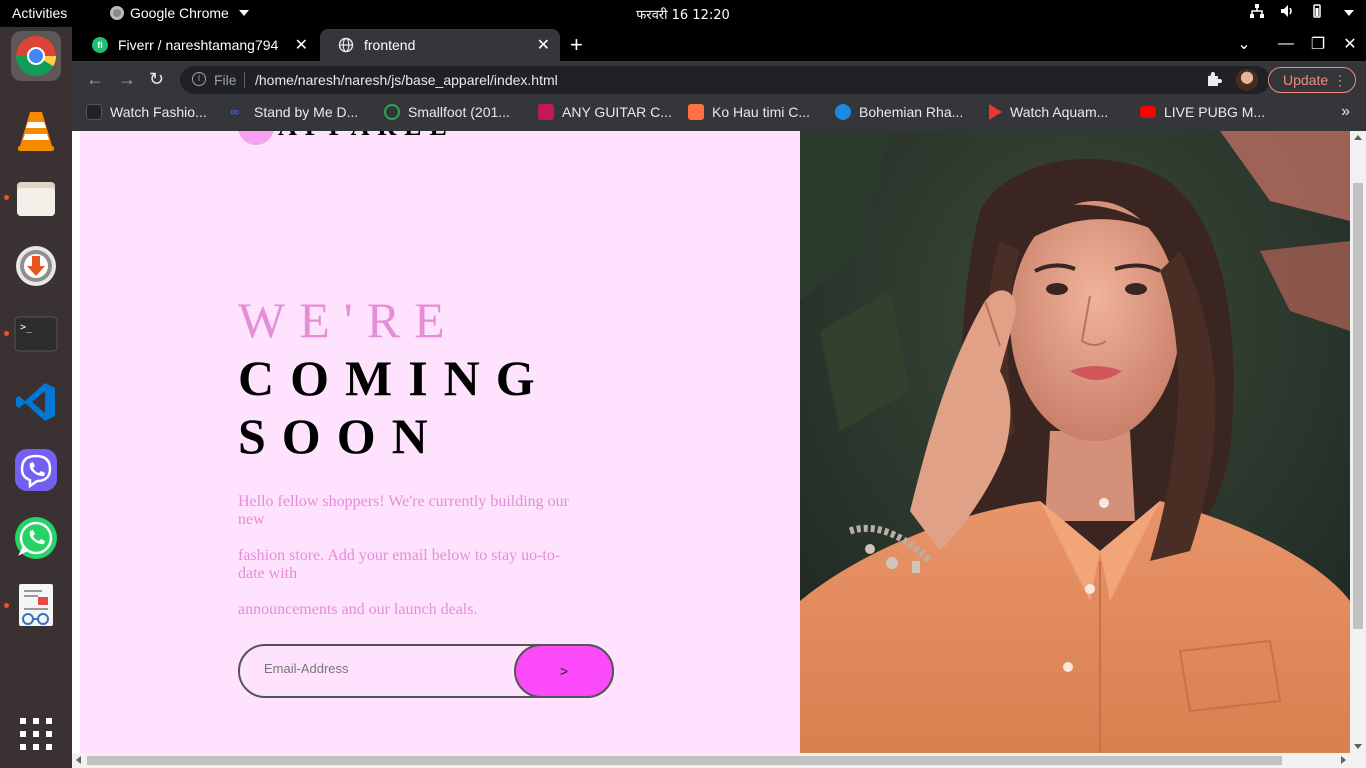 The width and height of the screenshot is (1366, 768). I want to click on headline-line-2: COMING, so click(394, 378).